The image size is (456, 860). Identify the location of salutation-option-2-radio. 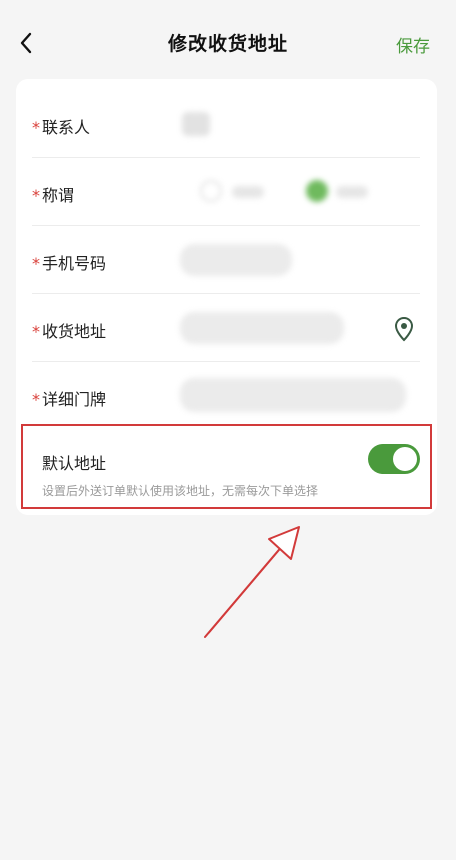
(317, 191).